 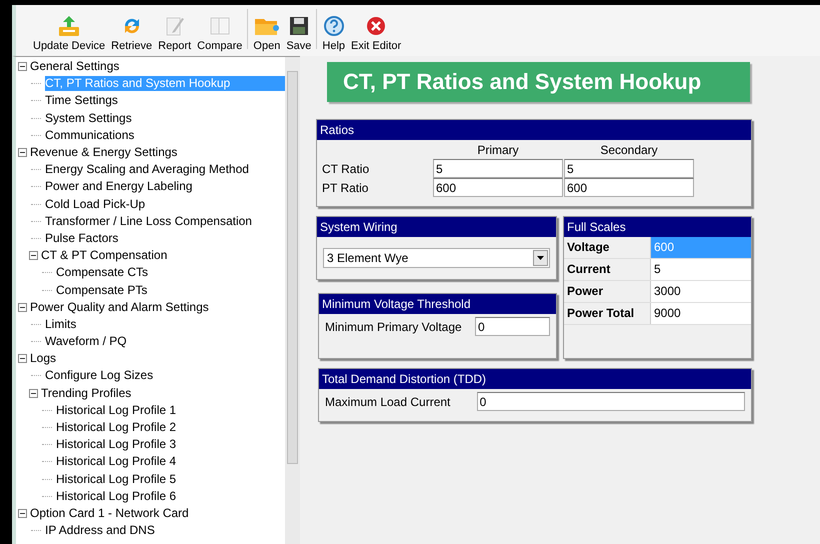 What do you see at coordinates (61, 324) in the screenshot?
I see `tree-item: Limits` at bounding box center [61, 324].